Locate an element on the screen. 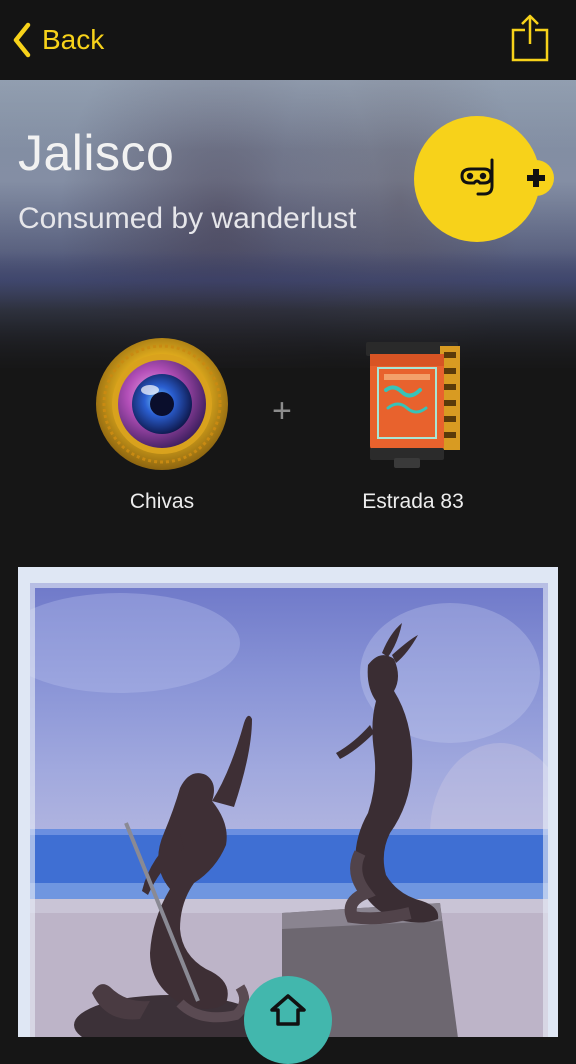 This screenshot has width=576, height=1064. share-icon is located at coordinates (530, 38).